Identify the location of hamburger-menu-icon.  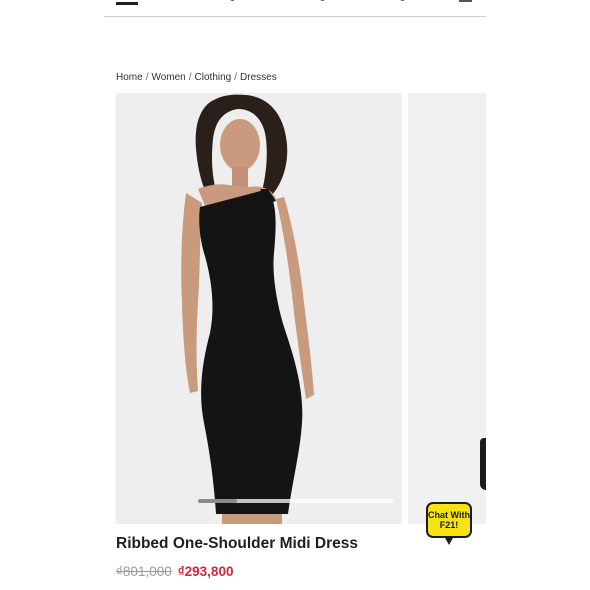
(127, 2).